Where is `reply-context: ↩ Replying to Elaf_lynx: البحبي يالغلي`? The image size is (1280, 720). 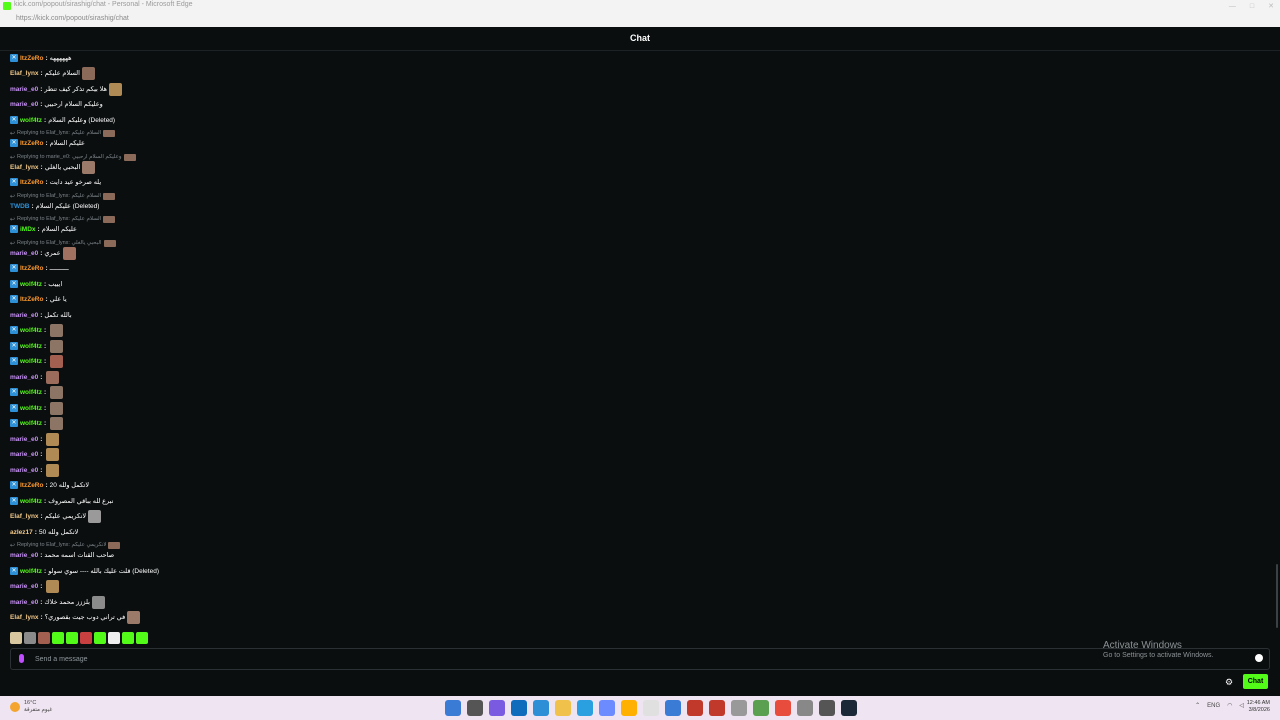 reply-context: ↩ Replying to Elaf_lynx: البحبي يالغلي is located at coordinates (63, 243).